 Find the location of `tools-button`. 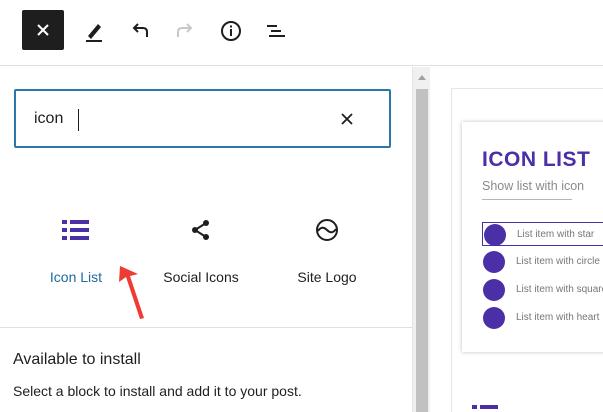

tools-button is located at coordinates (94, 31).